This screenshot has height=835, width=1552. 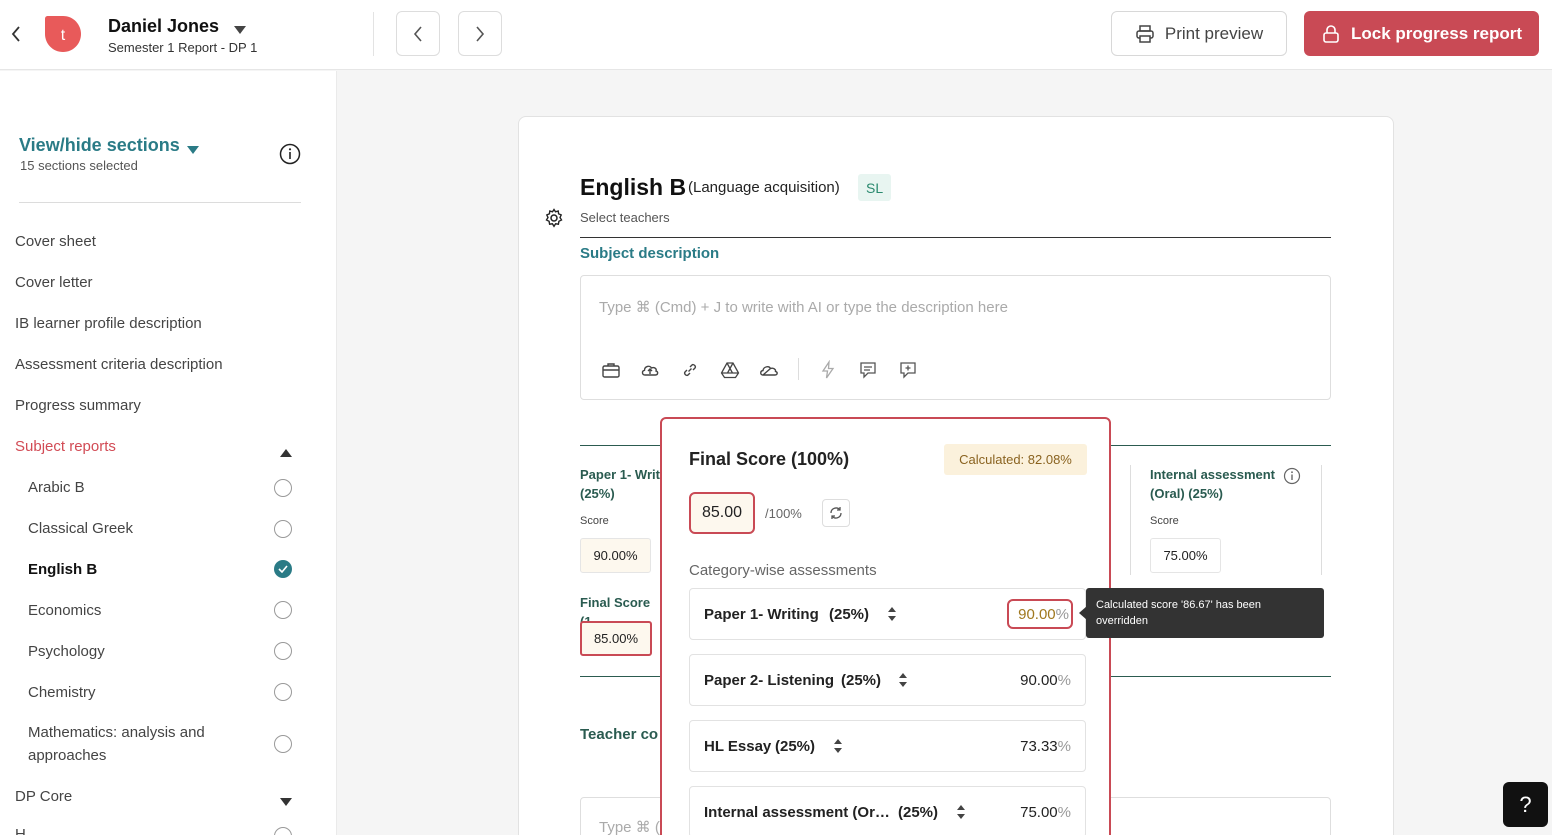 What do you see at coordinates (625, 217) in the screenshot?
I see `select-teachers-link: Select teachers` at bounding box center [625, 217].